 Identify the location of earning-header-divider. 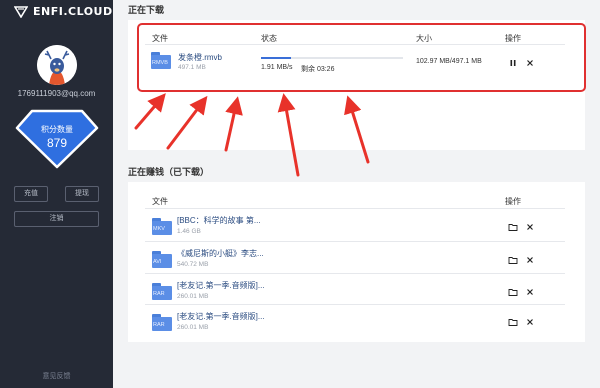
(355, 208).